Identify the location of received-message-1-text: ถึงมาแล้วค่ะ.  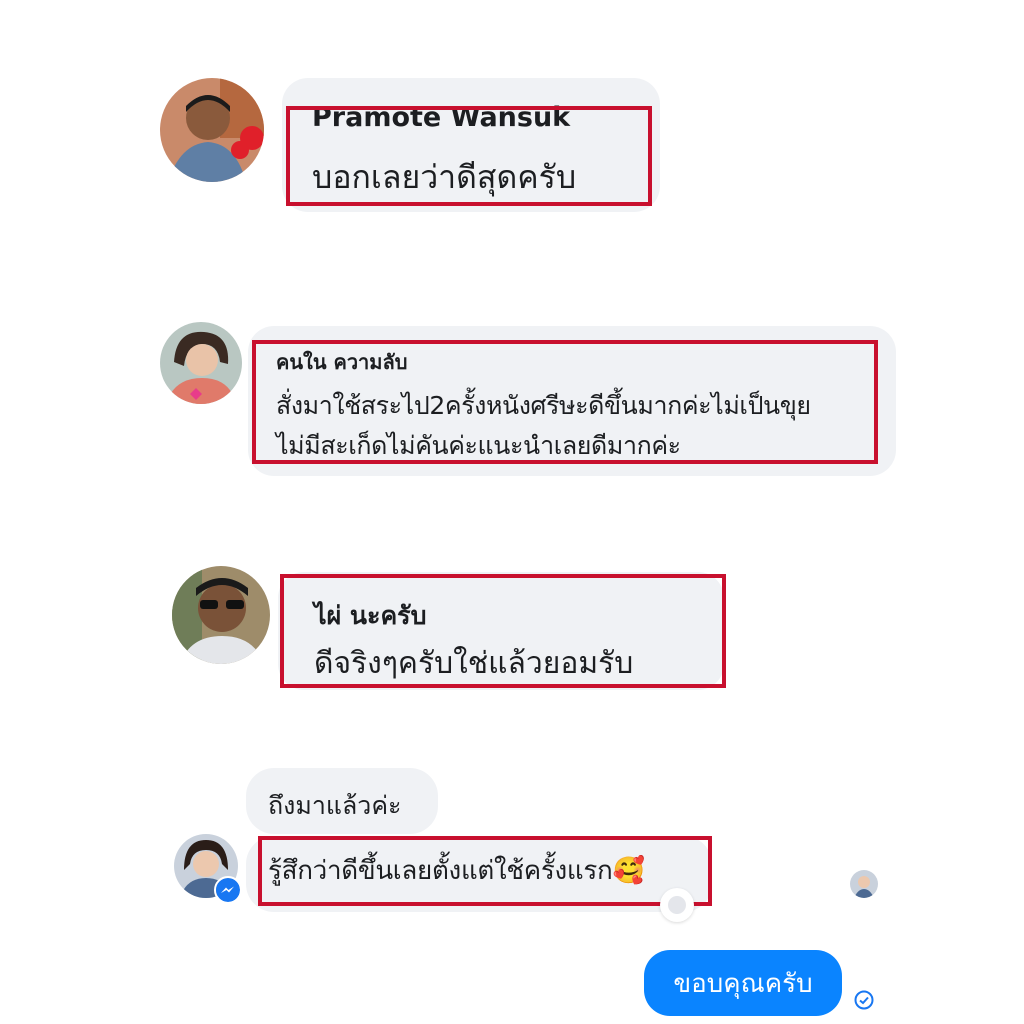
(335, 805).